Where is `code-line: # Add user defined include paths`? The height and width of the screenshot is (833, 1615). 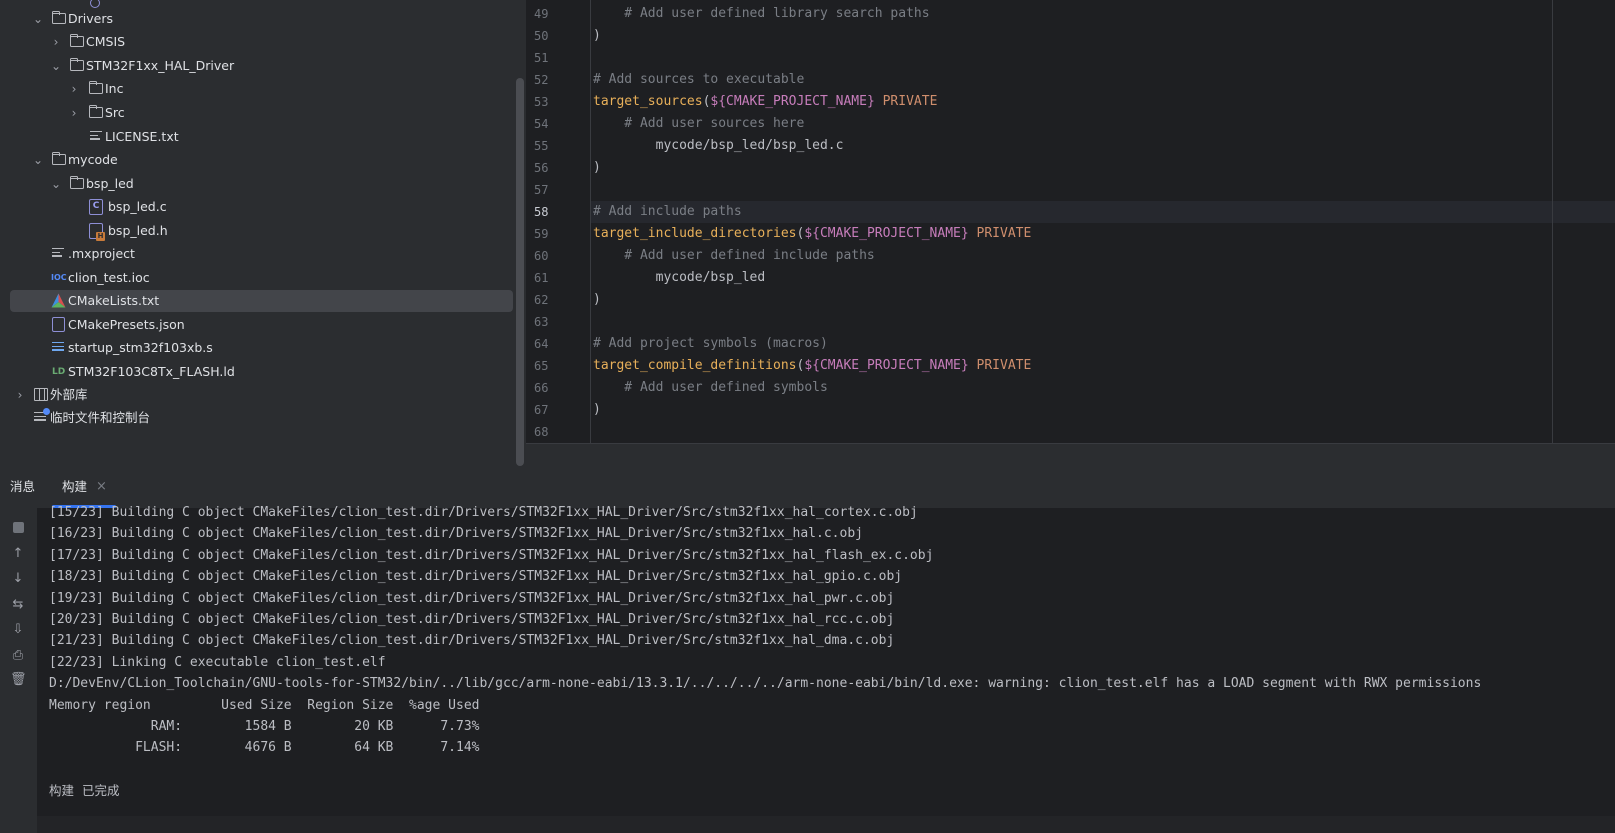 code-line: # Add user defined include paths is located at coordinates (733, 256).